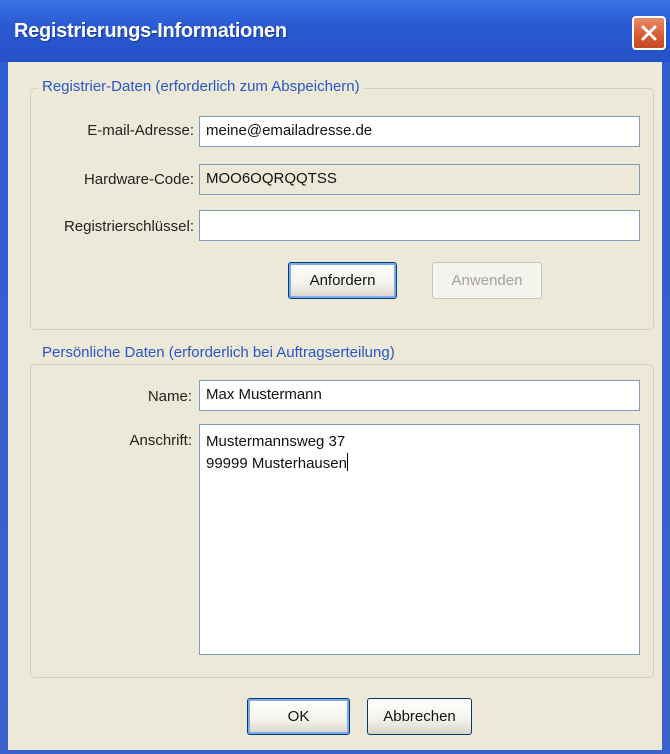 This screenshot has height=754, width=670. I want to click on email-label: E-mail-Adresse:, so click(140, 130).